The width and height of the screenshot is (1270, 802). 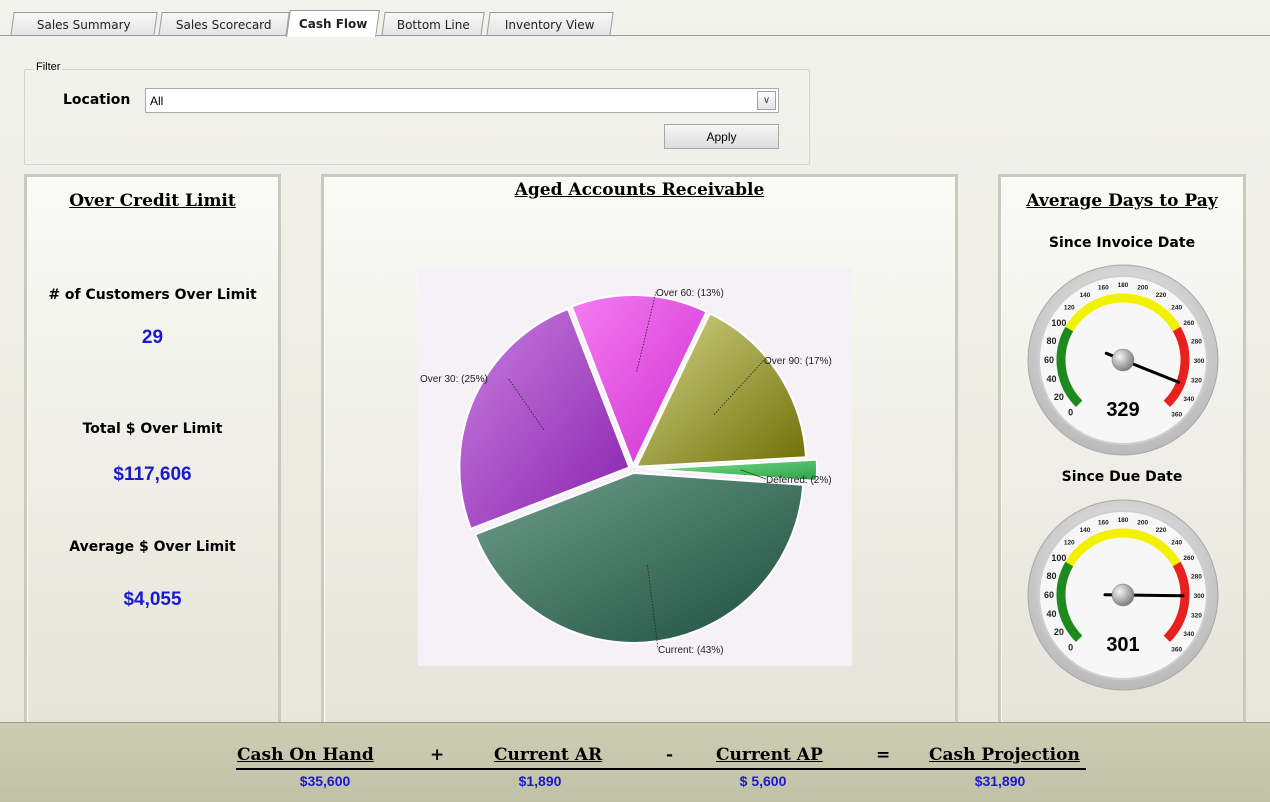 What do you see at coordinates (670, 755) in the screenshot?
I see `minus-operator: -` at bounding box center [670, 755].